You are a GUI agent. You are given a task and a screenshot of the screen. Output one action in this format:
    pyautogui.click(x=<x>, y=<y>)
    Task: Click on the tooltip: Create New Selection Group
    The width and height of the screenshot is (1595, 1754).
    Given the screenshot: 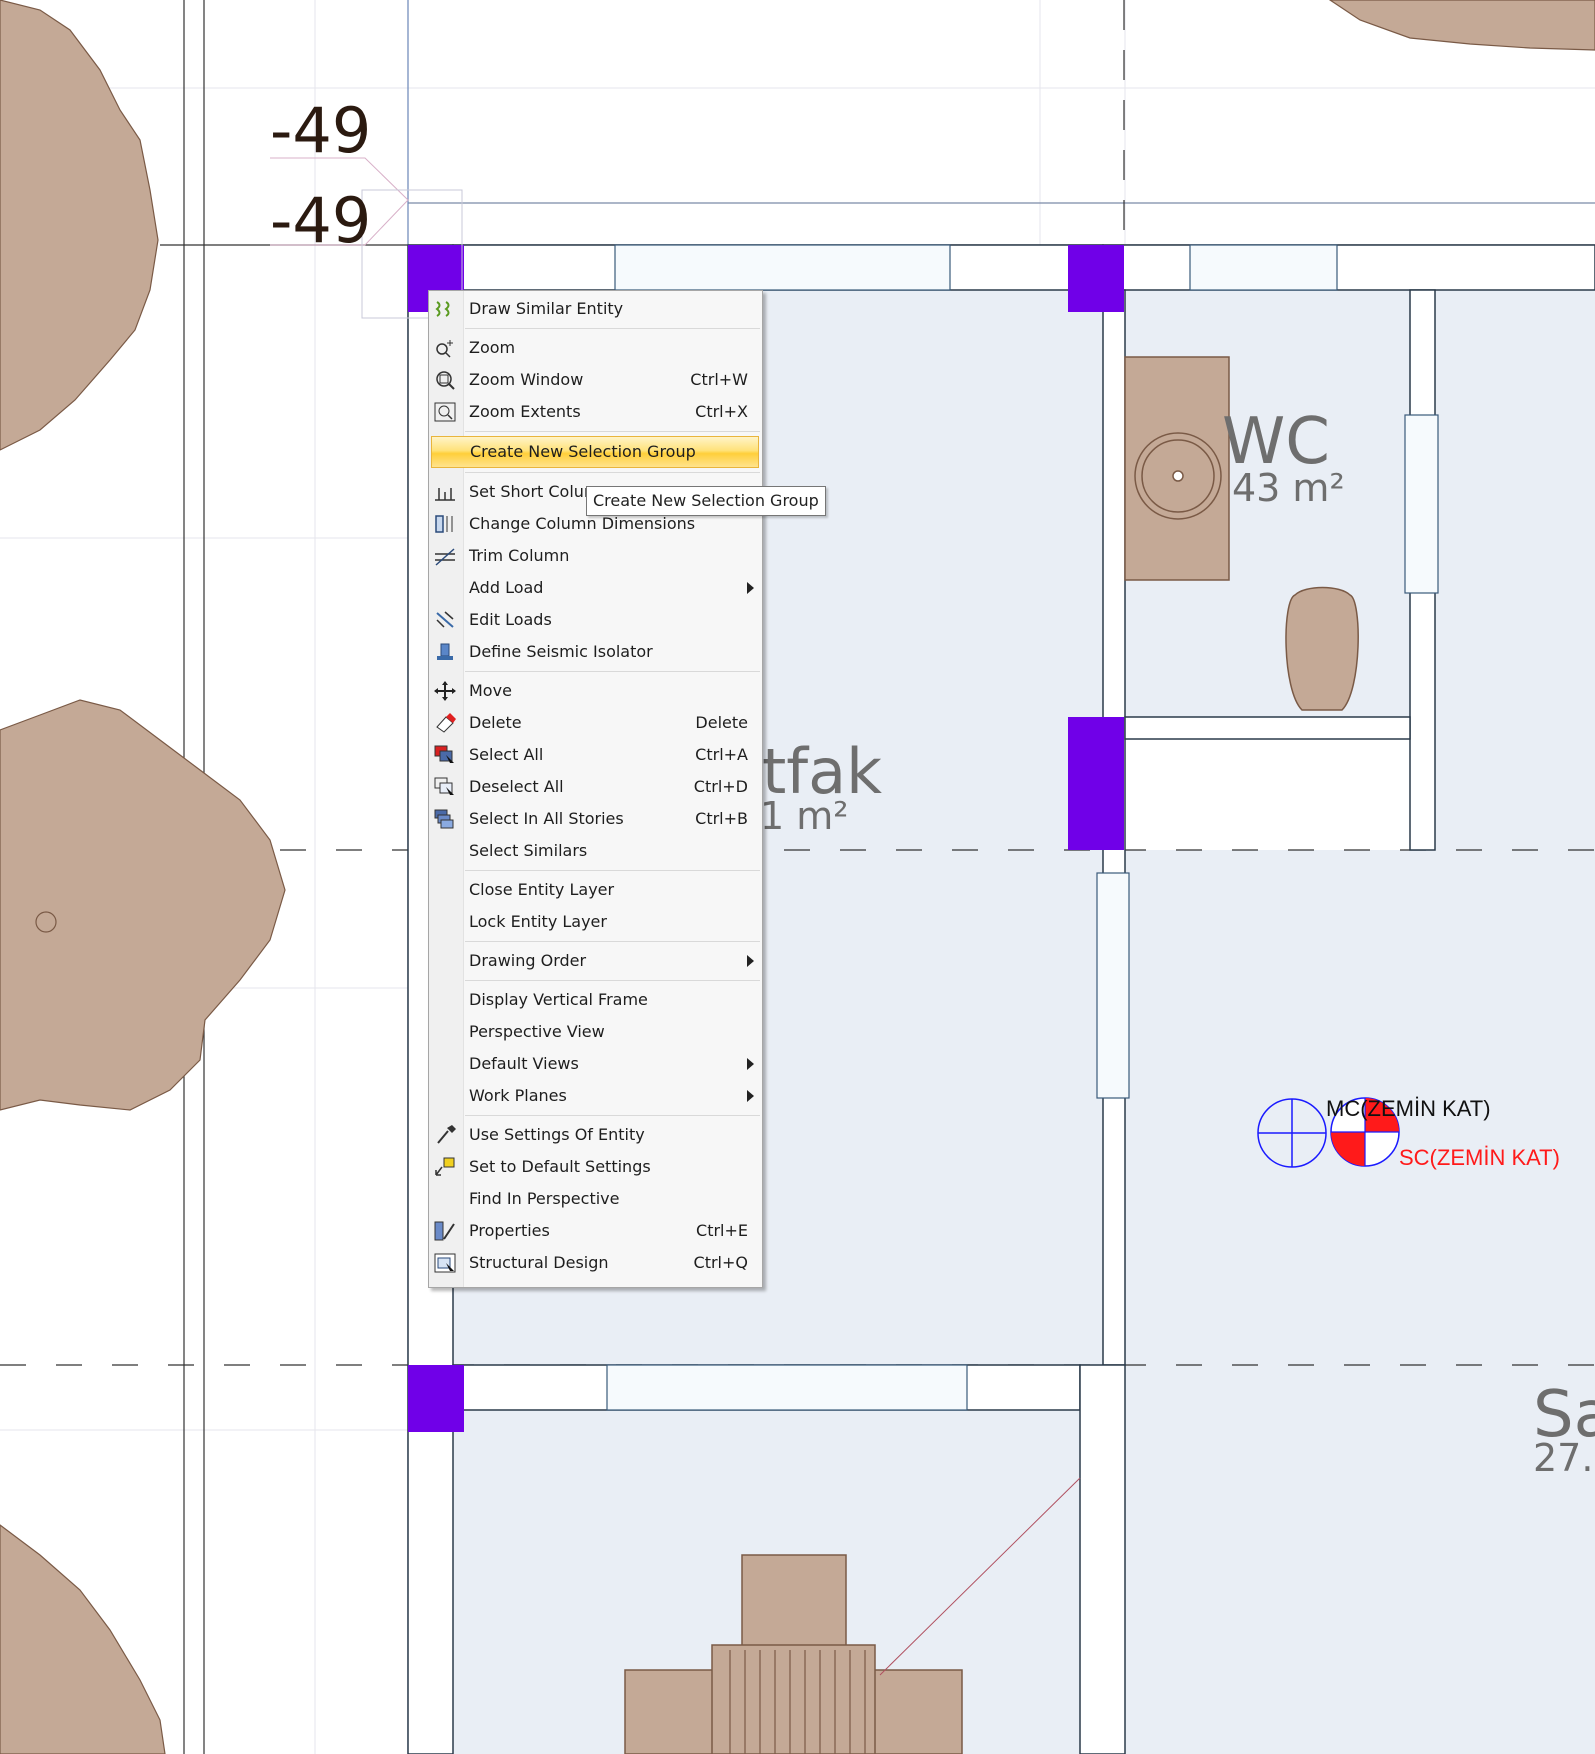 What is the action you would take?
    pyautogui.click(x=706, y=501)
    